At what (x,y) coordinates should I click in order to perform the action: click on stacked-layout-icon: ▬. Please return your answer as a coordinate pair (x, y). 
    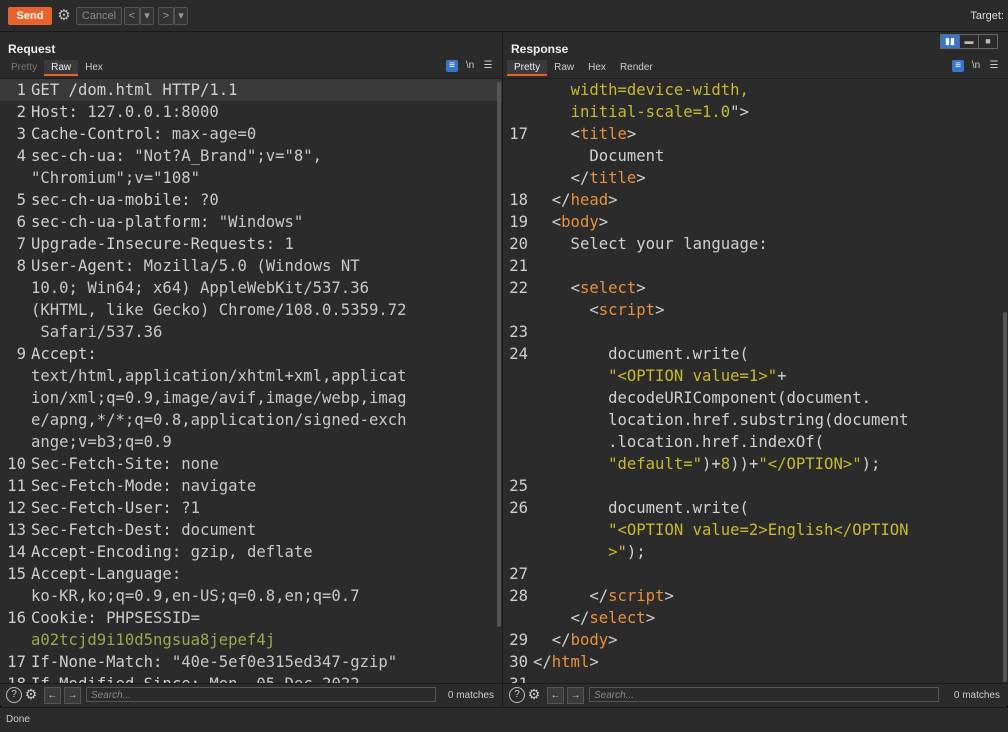
    Looking at the image, I should click on (969, 41).